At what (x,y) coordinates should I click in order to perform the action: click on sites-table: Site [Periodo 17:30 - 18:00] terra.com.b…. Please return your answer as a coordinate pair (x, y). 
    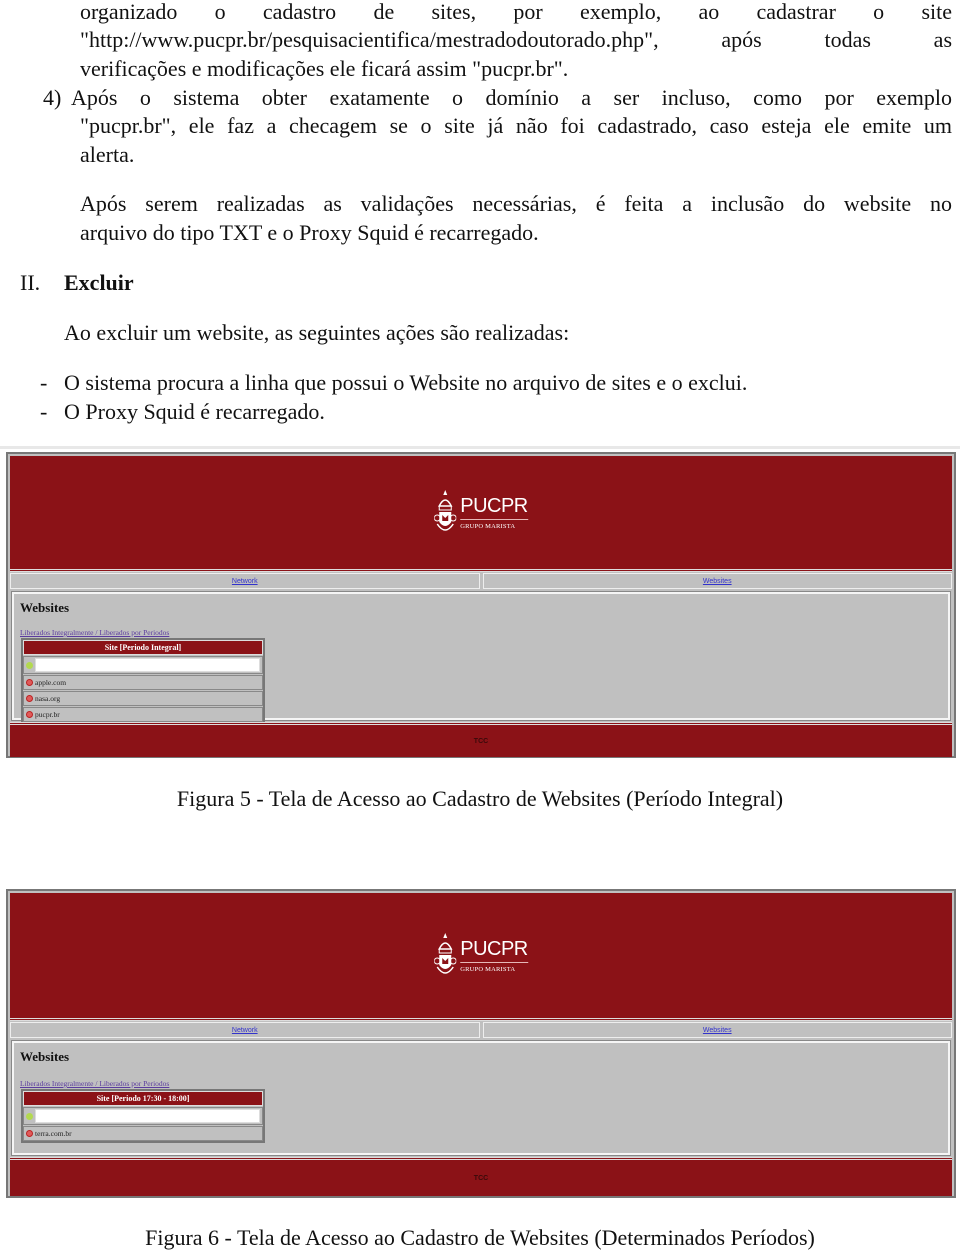
    Looking at the image, I should click on (143, 1116).